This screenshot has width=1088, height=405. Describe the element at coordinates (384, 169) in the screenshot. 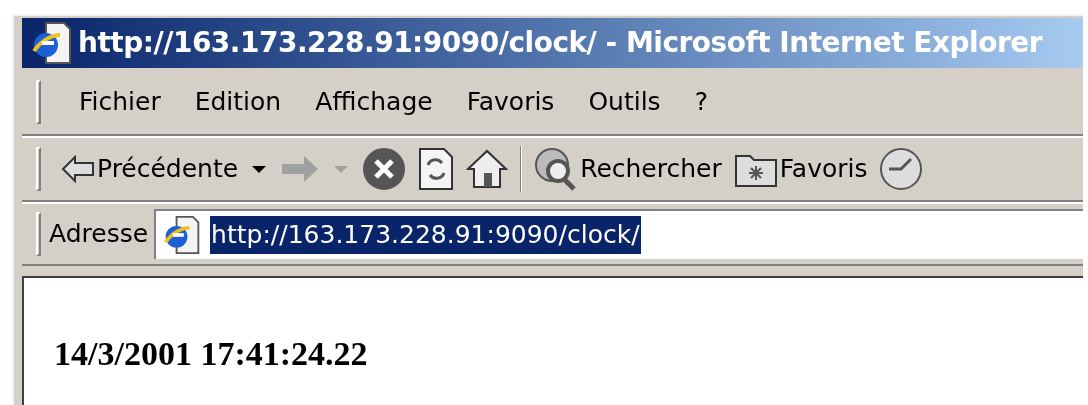

I see `stop-icon` at that location.